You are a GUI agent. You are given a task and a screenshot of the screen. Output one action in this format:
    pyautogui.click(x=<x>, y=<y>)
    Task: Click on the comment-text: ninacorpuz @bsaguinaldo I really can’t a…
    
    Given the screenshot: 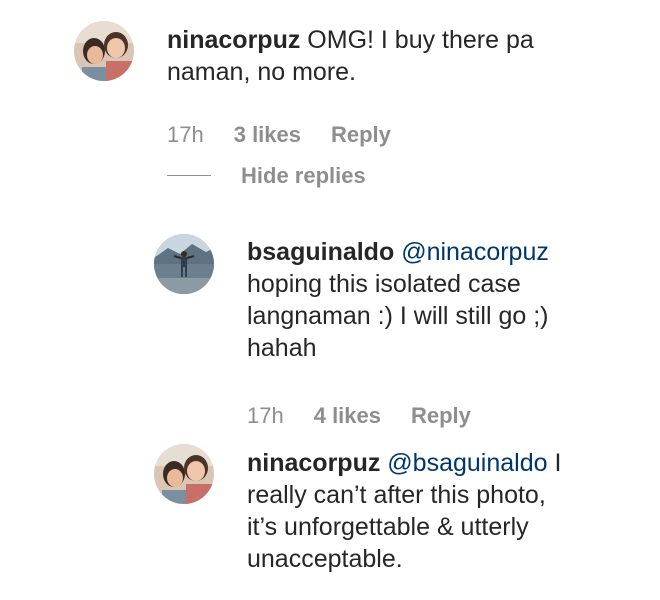 What is the action you would take?
    pyautogui.click(x=404, y=511)
    